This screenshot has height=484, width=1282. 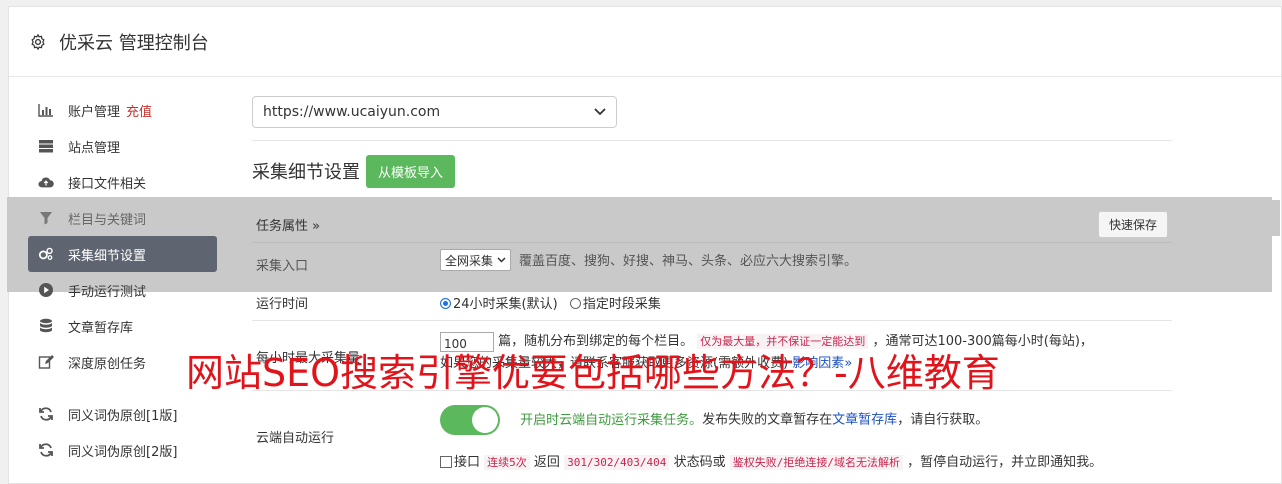 I want to click on bar-chart-icon, so click(x=46, y=110).